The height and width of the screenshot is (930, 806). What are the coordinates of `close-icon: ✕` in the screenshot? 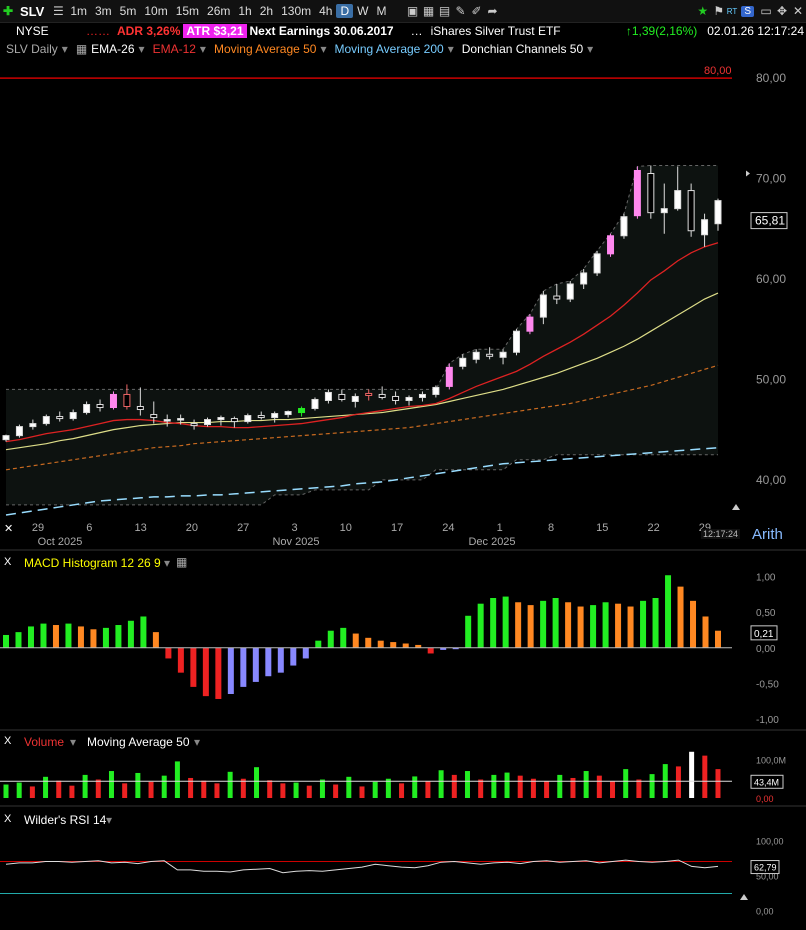 It's located at (798, 11).